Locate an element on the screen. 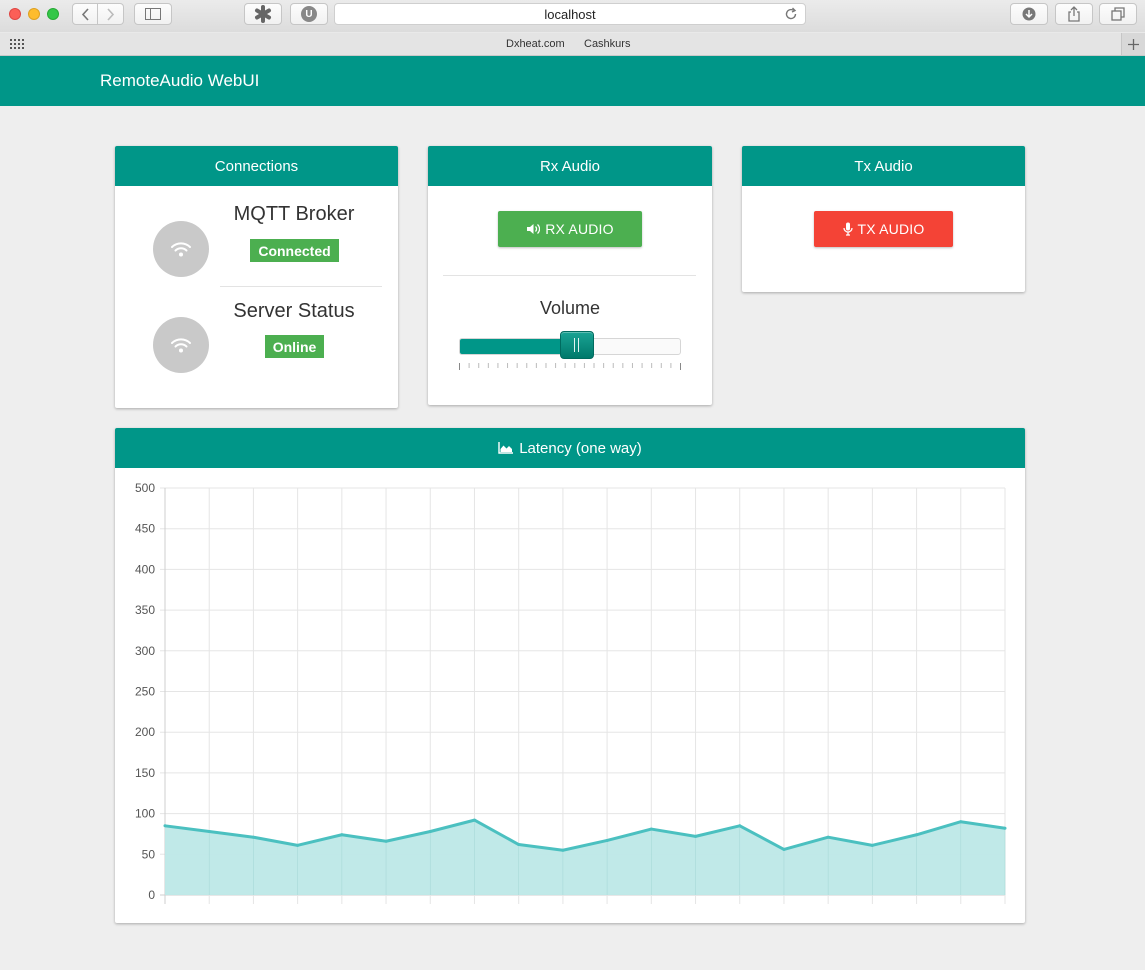 This screenshot has width=1145, height=970. plus-icon is located at coordinates (1133, 44).